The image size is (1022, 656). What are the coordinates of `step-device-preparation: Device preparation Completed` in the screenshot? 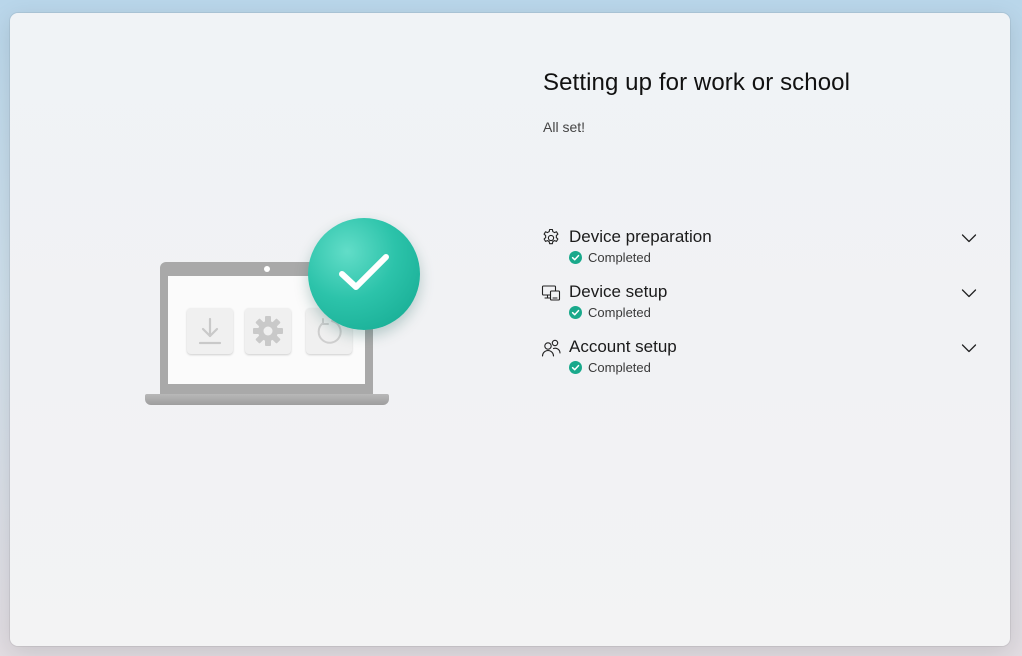 It's located at (761, 253).